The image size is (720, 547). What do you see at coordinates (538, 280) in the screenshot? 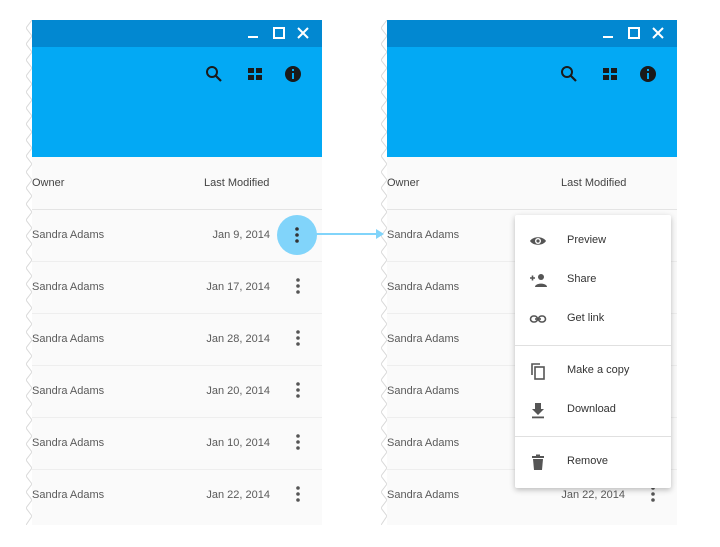
I see `person-add-icon` at bounding box center [538, 280].